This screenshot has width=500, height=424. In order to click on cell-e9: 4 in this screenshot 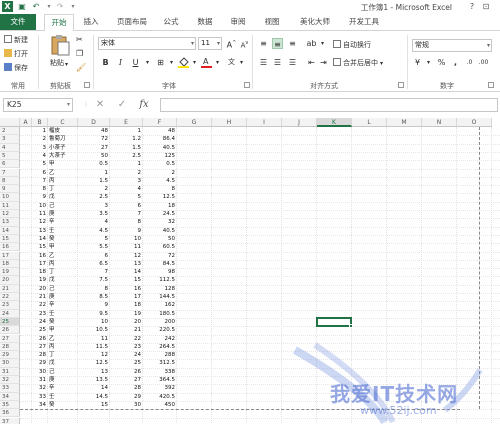, I will do `click(126, 189)`.